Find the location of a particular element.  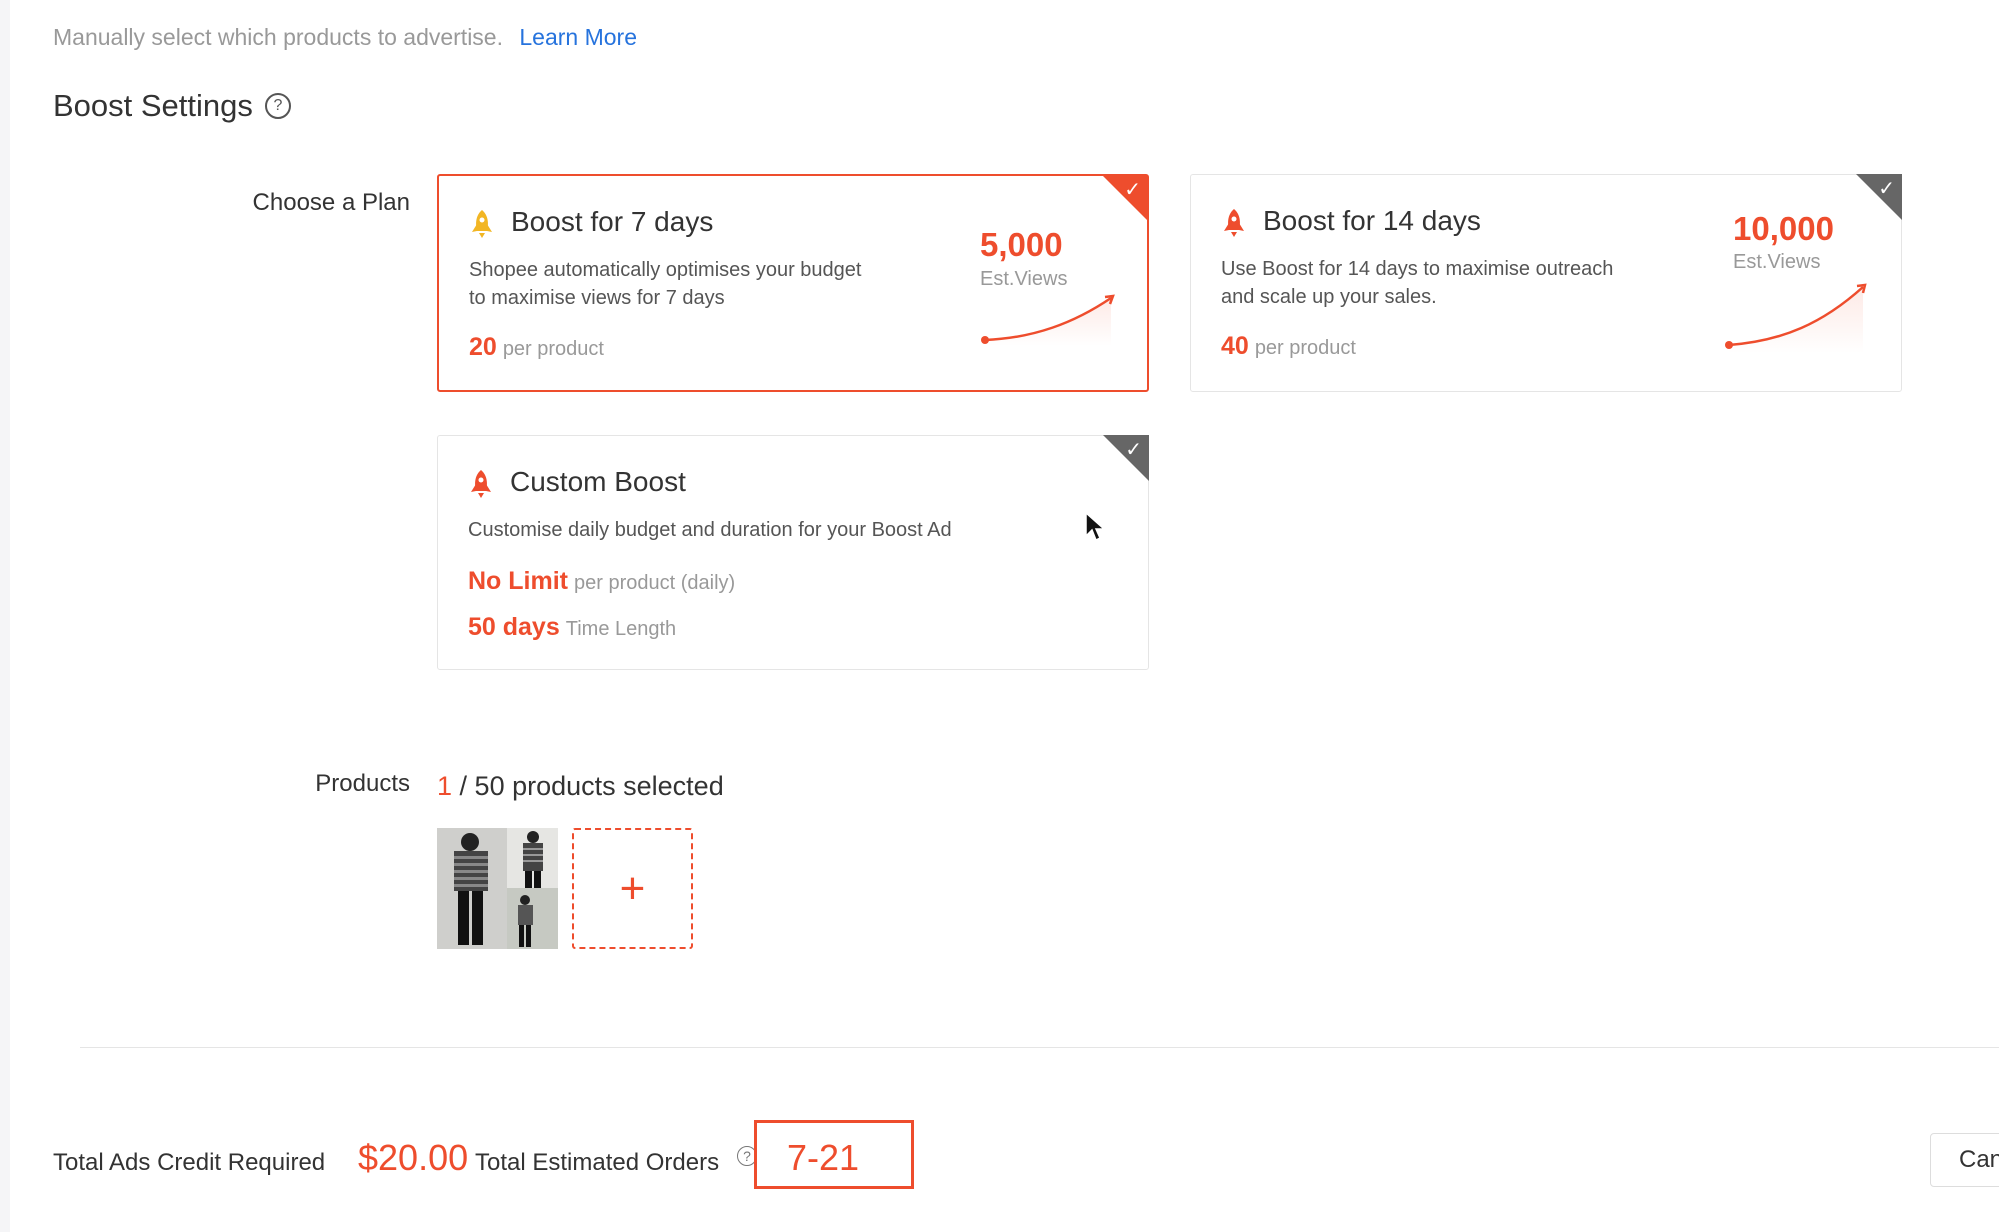

plan-price: 40 per product is located at coordinates (1288, 346).